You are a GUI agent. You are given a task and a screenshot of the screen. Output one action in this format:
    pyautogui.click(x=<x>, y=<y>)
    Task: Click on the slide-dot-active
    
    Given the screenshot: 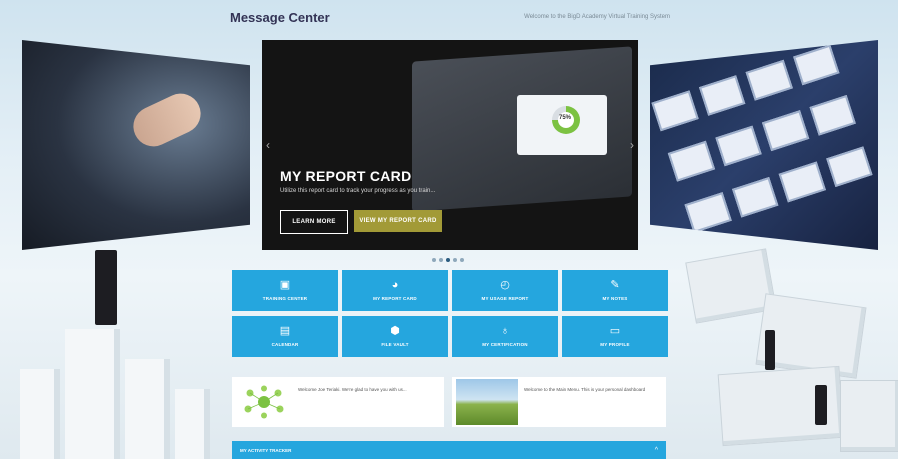 What is the action you would take?
    pyautogui.click(x=448, y=260)
    